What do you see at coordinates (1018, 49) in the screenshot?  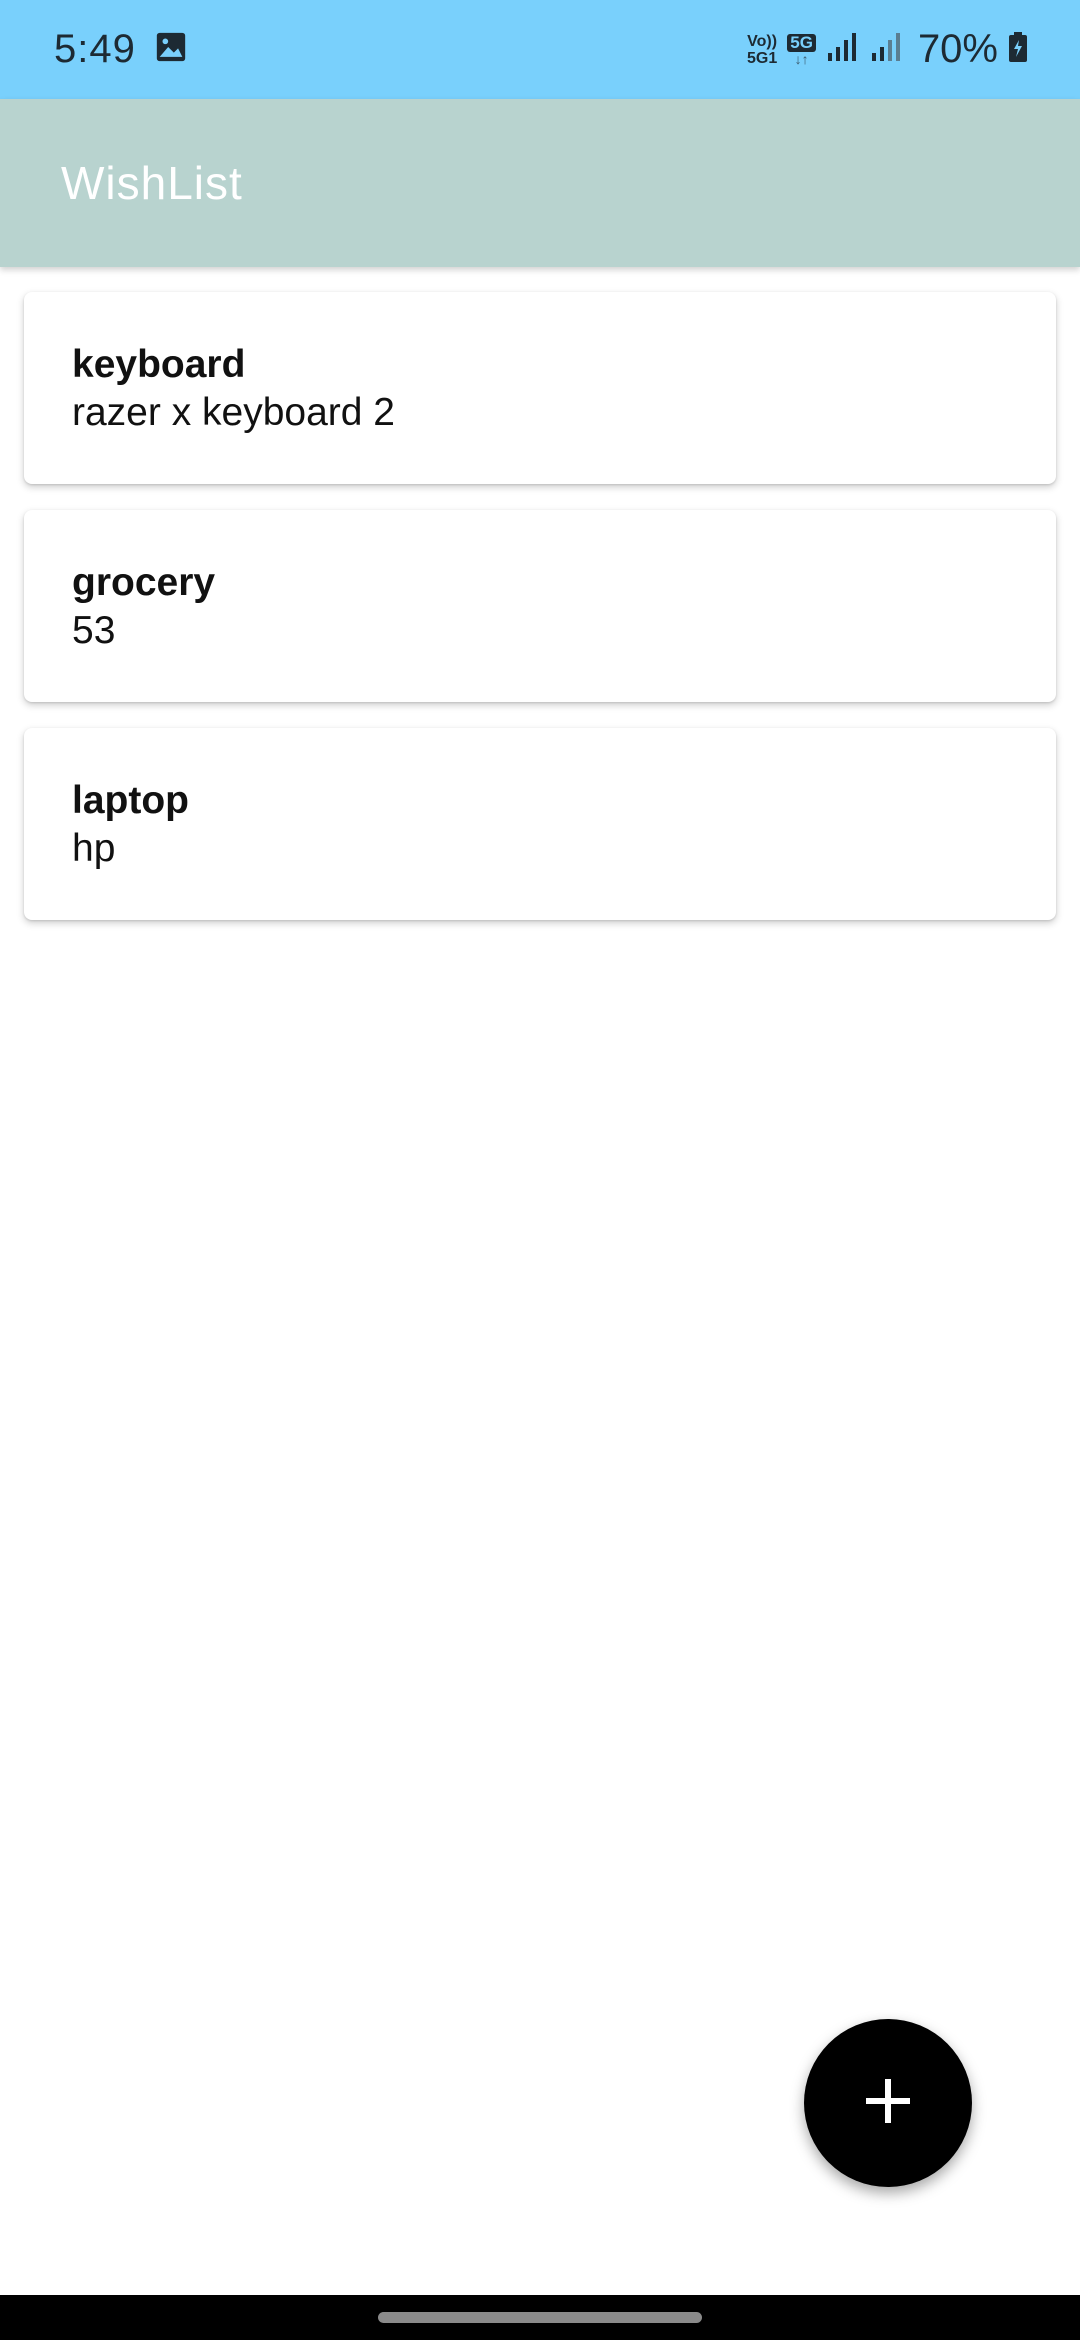 I see `battery-charging-icon` at bounding box center [1018, 49].